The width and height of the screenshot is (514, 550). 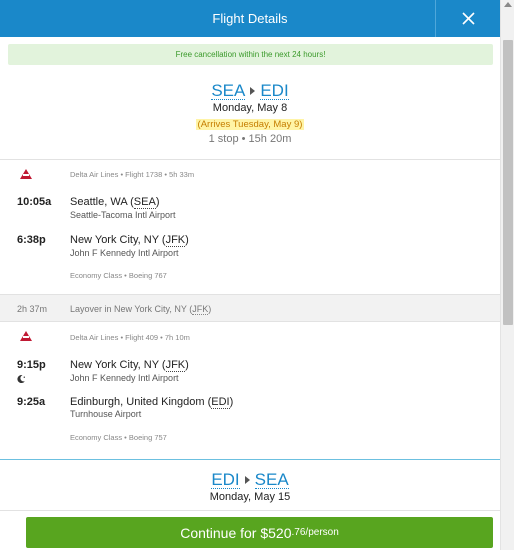 I want to click on return-route: EDI SEA, so click(x=250, y=480).